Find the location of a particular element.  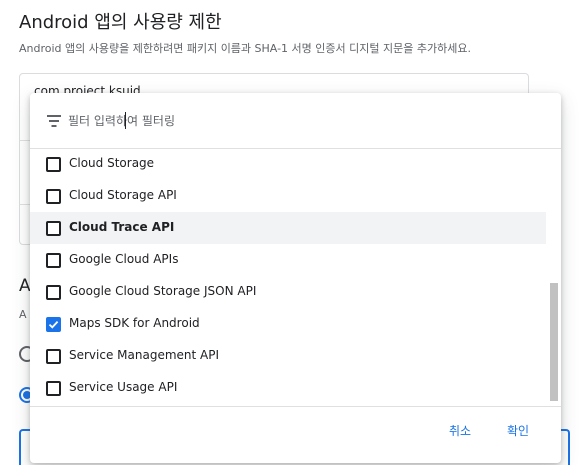

list-item: Service Usage API is located at coordinates (288, 388).